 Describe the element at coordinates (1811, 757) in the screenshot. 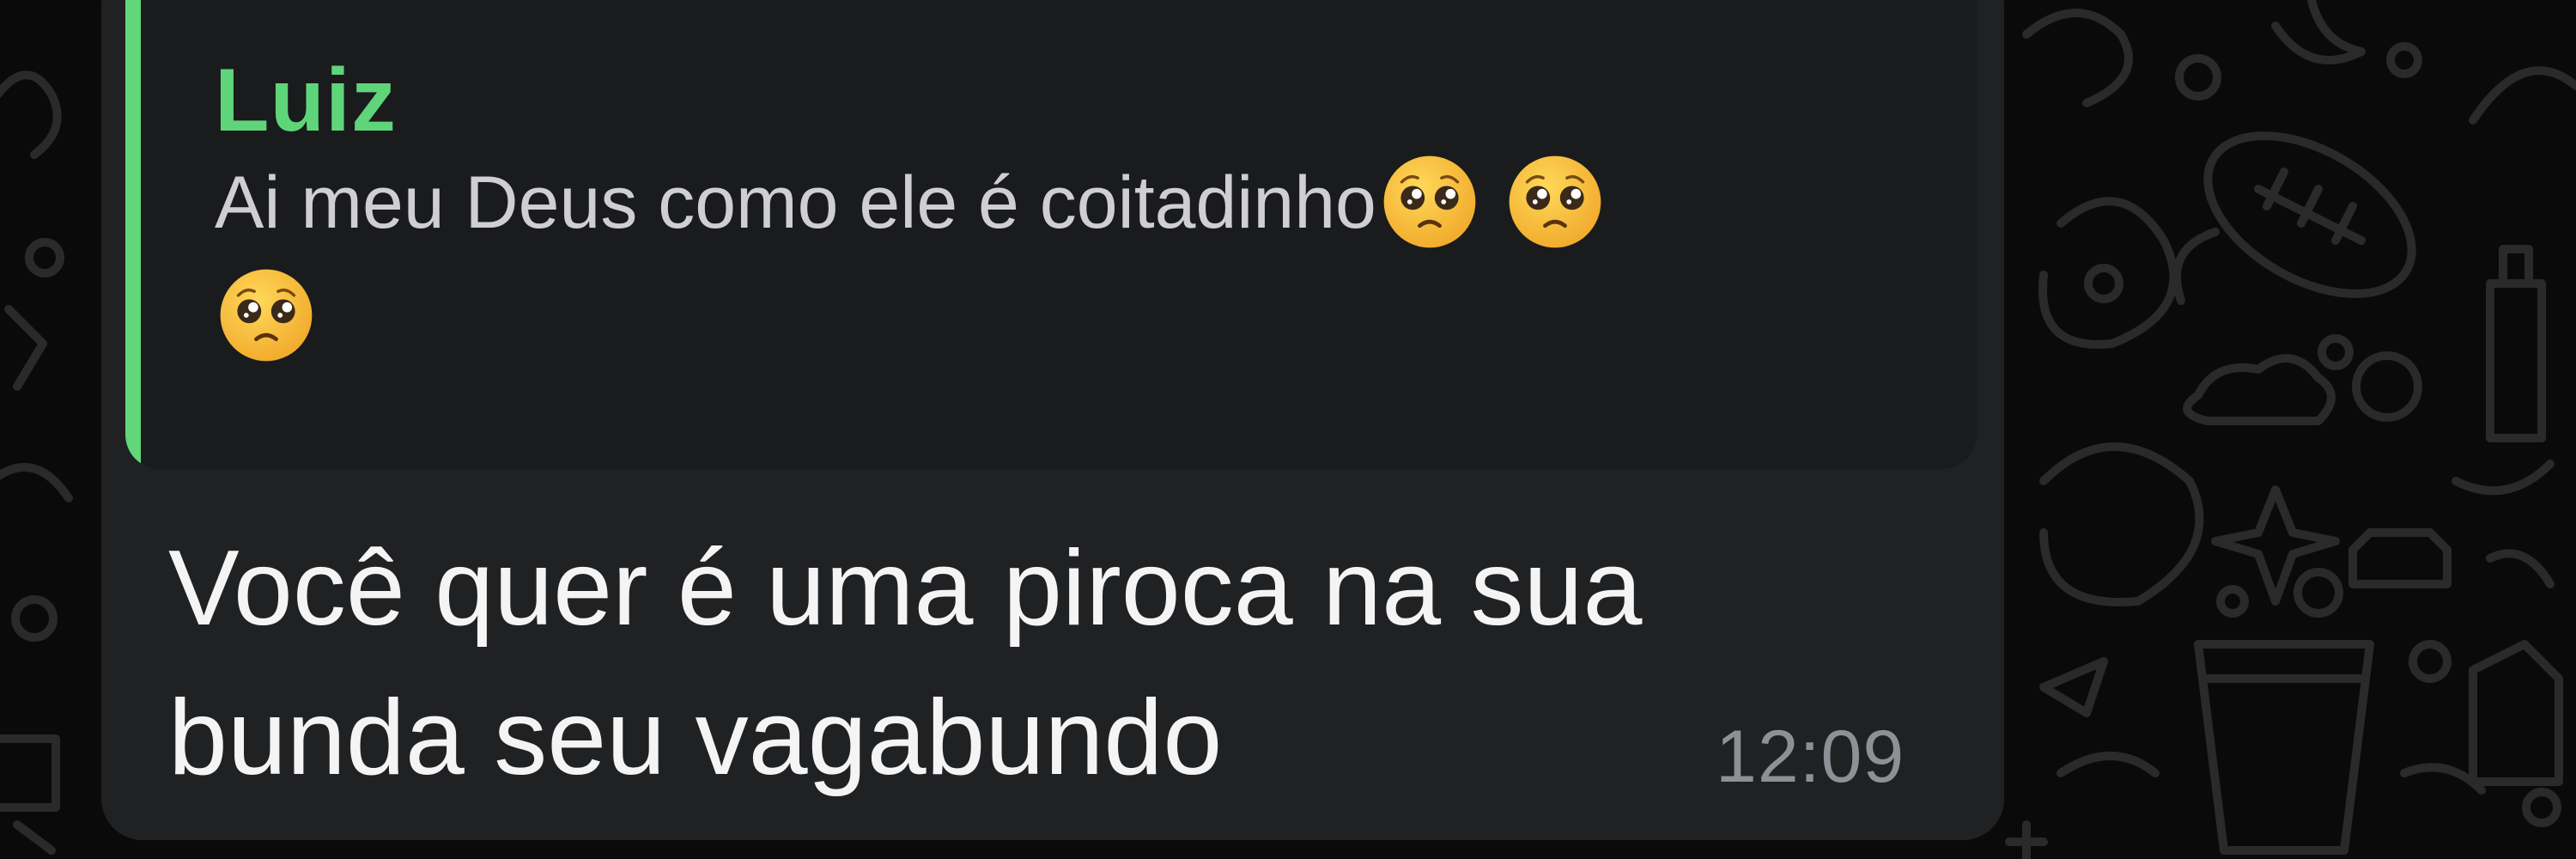

I see `message-timestamp: 12:09` at that location.